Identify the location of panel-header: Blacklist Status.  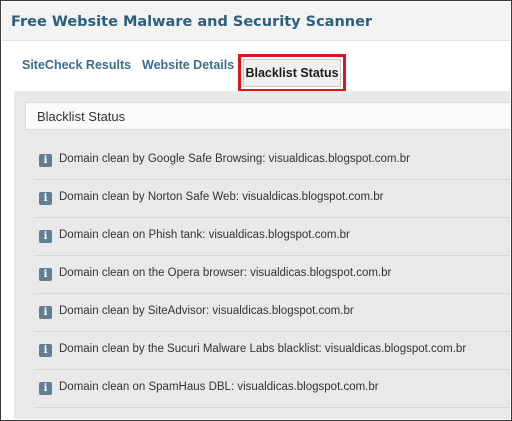
(267, 116).